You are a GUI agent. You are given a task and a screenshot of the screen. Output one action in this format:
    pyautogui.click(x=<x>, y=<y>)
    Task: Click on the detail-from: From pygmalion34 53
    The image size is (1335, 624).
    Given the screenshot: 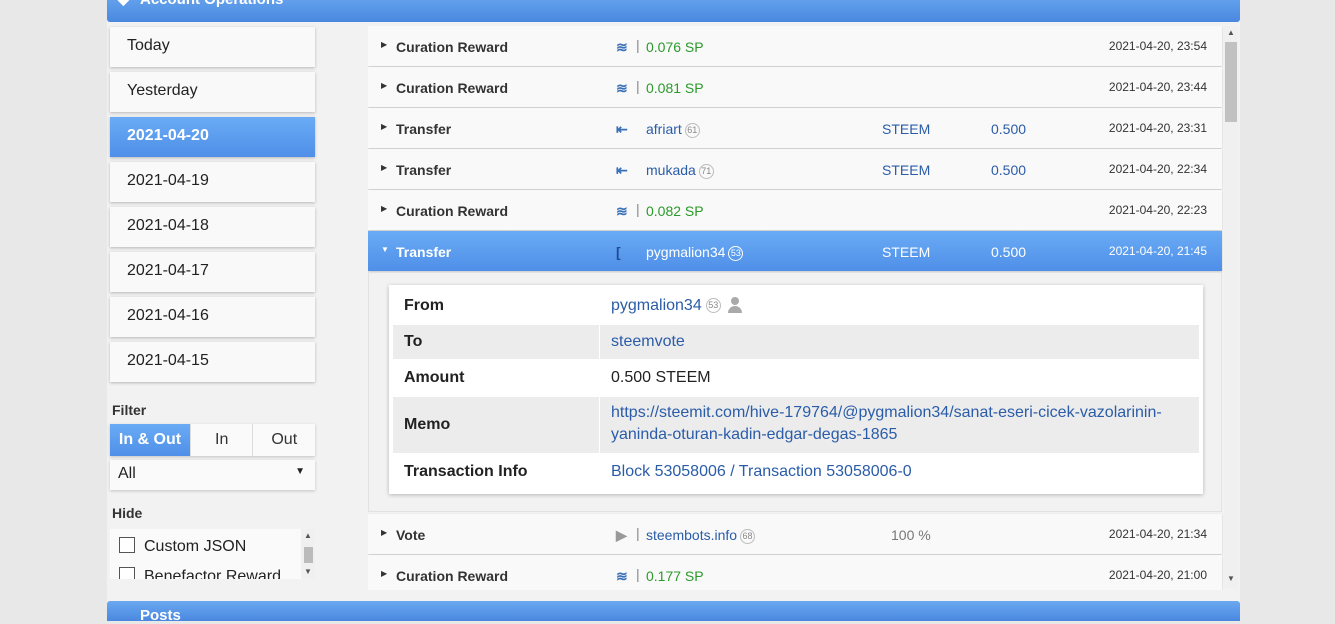 What is the action you would take?
    pyautogui.click(x=796, y=306)
    